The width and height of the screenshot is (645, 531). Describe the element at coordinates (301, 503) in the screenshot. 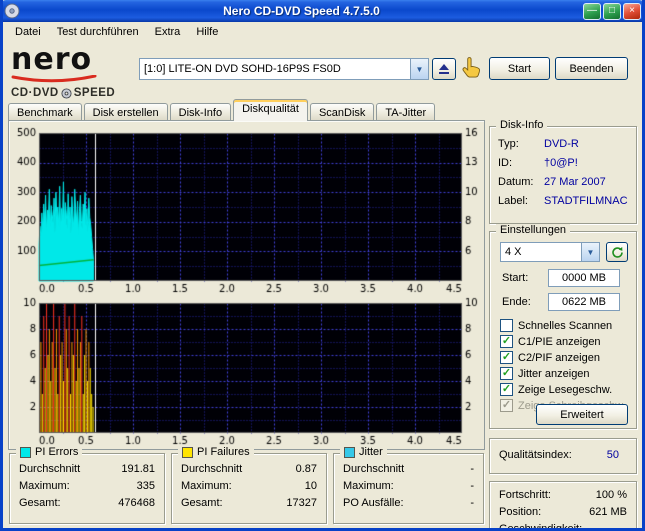

I see `stat-value: 17327` at that location.